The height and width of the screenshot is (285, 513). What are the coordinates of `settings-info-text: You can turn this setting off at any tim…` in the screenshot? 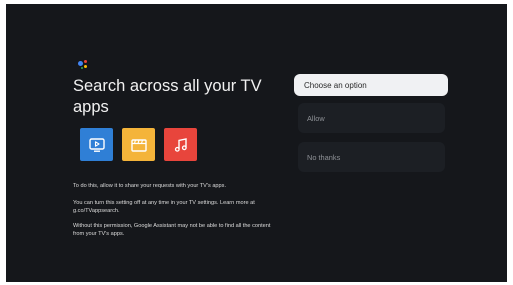 It's located at (164, 207).